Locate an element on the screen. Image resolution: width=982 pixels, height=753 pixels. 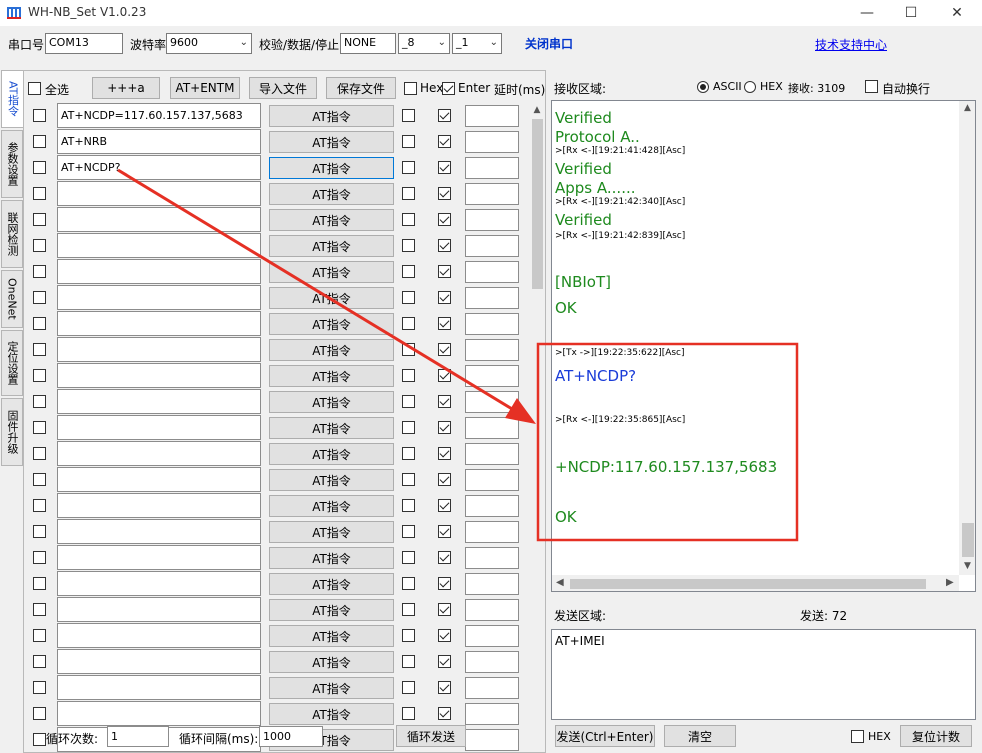
highlight-box is located at coordinates (667, 442).